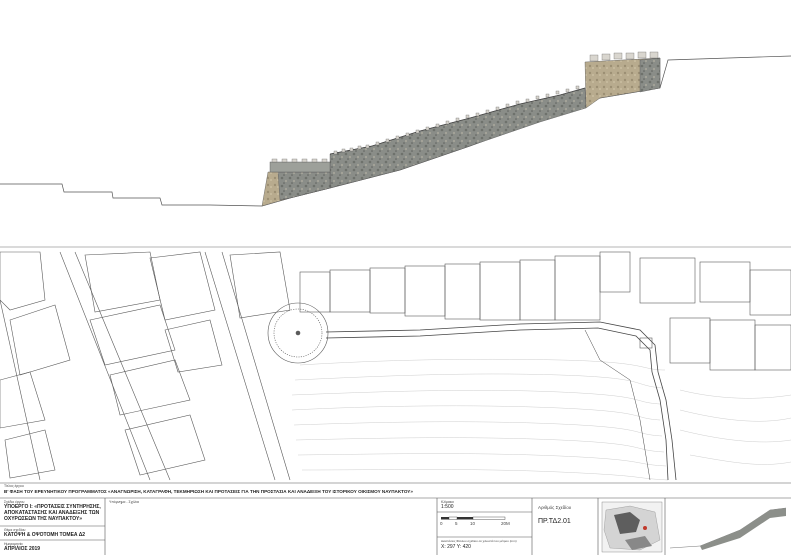 The image size is (791, 555). I want to click on drawing-title: ΚΑΤΟΨΗ & ΟΨΟΤΟΜΗ ΤΟΜΕΑ Δ2, so click(45, 535).